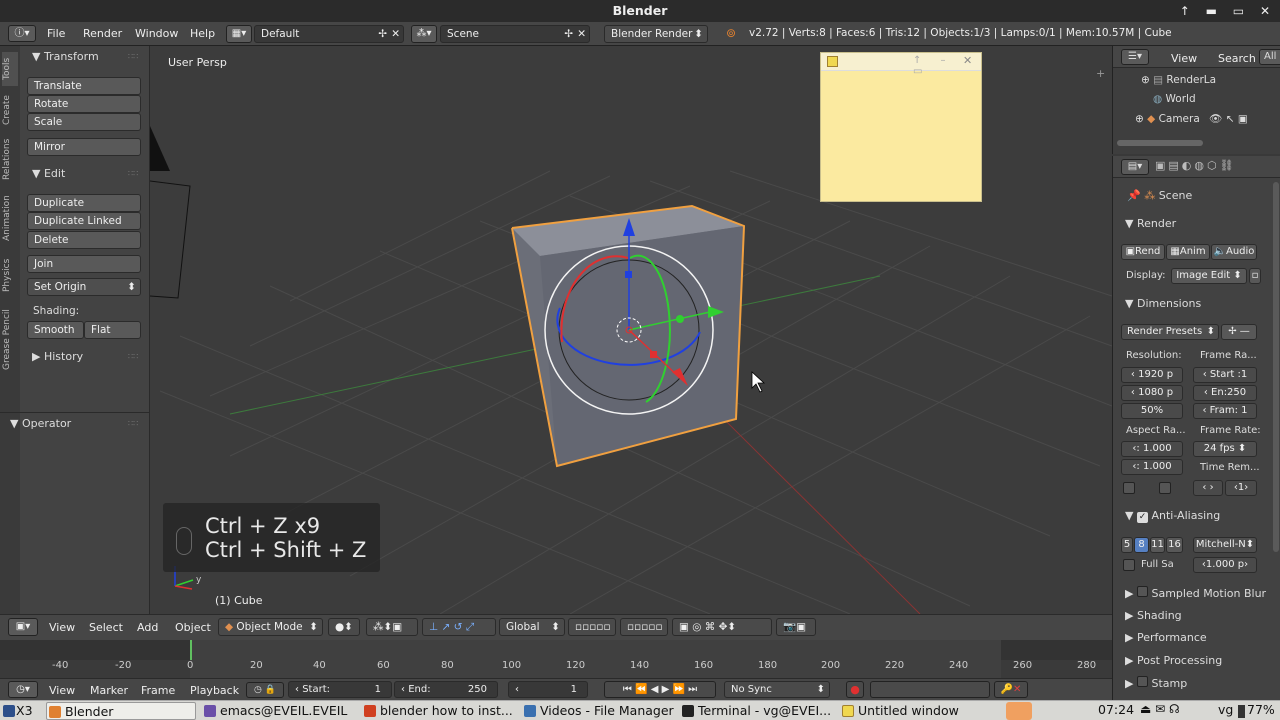  I want to click on menu-object: Object, so click(193, 627).